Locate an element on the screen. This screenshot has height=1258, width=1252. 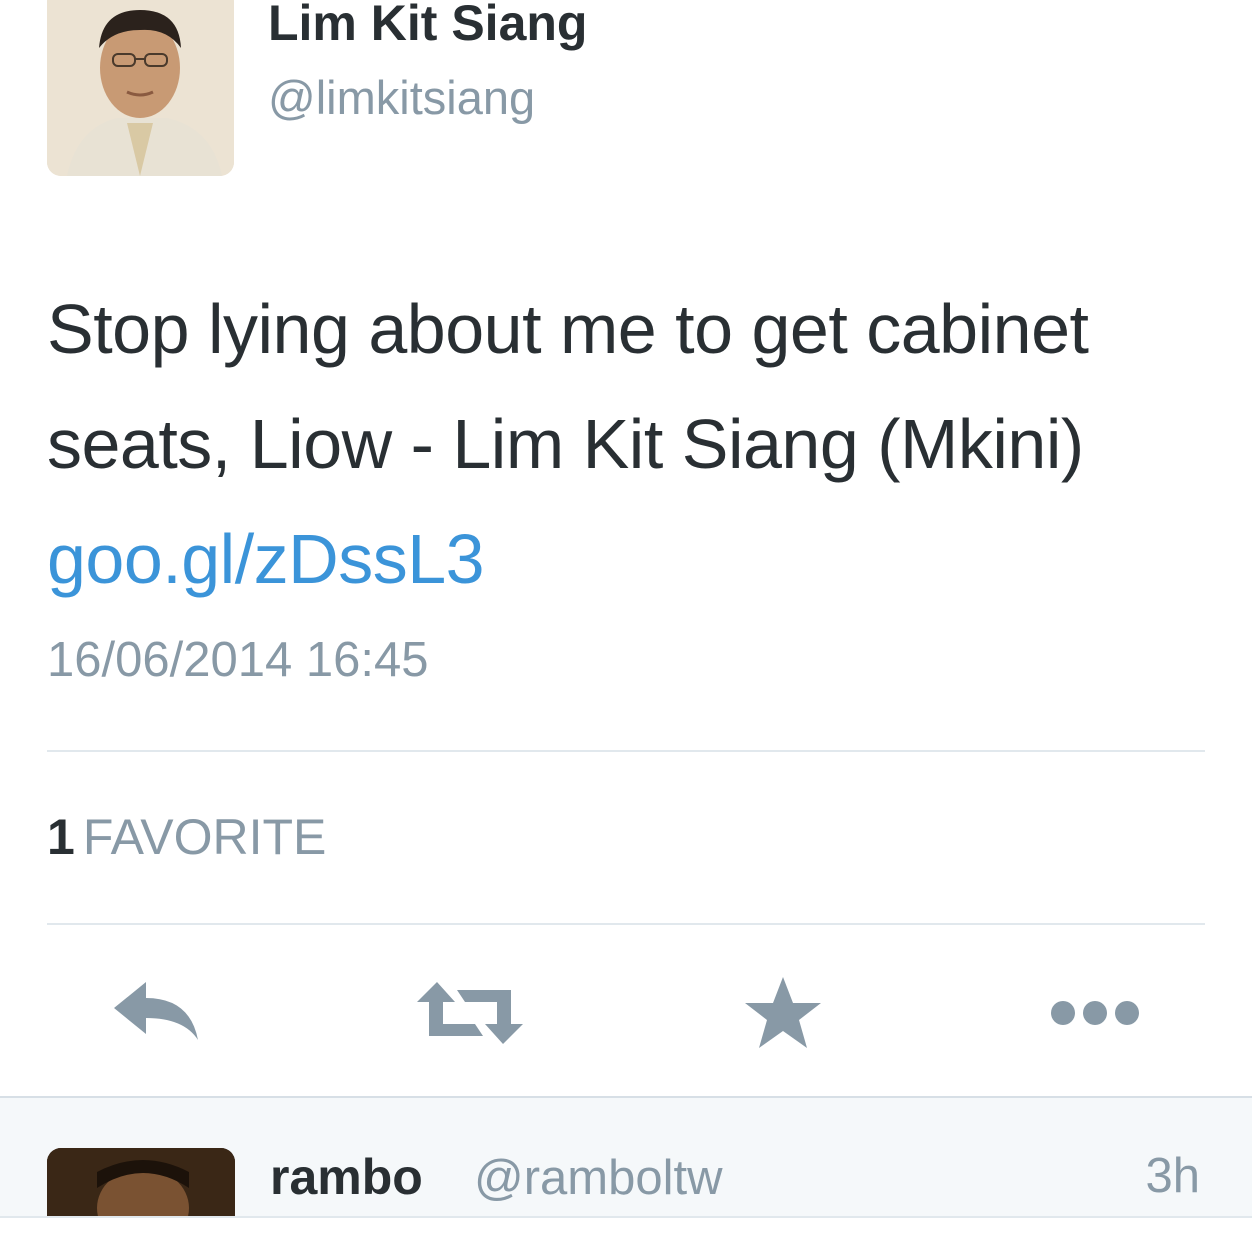
star-icon is located at coordinates (783, 1012).